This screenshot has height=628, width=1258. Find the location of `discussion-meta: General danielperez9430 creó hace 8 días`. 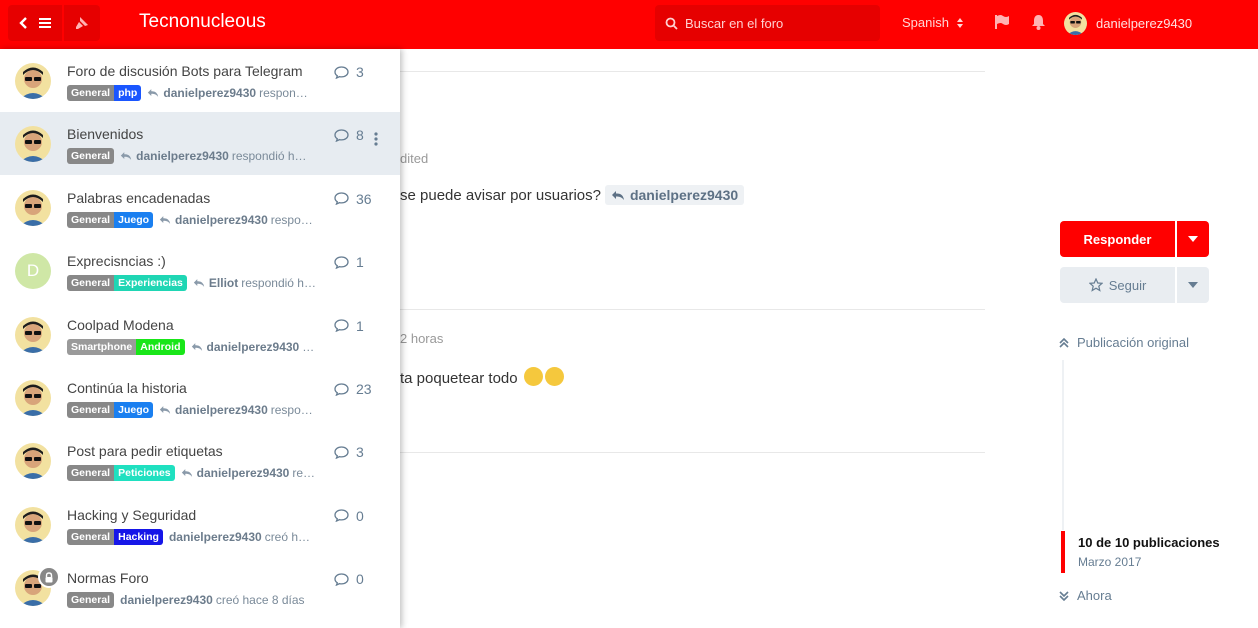

discussion-meta: General danielperez9430 creó hace 8 días is located at coordinates (194, 600).